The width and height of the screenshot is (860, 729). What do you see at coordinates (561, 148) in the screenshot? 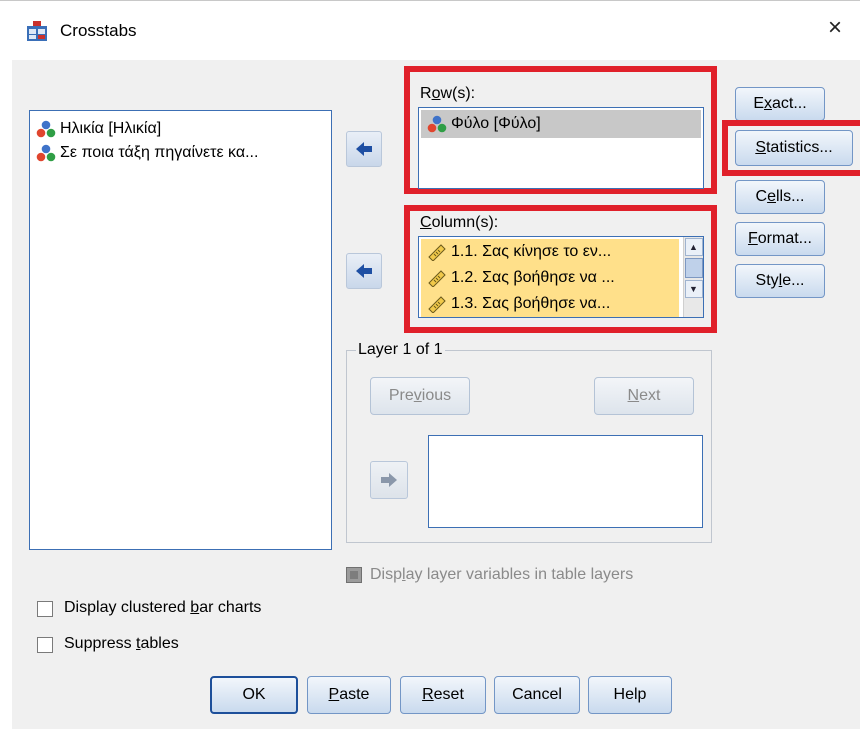
I see `rows-list: Φύλο [Φύλο]` at bounding box center [561, 148].